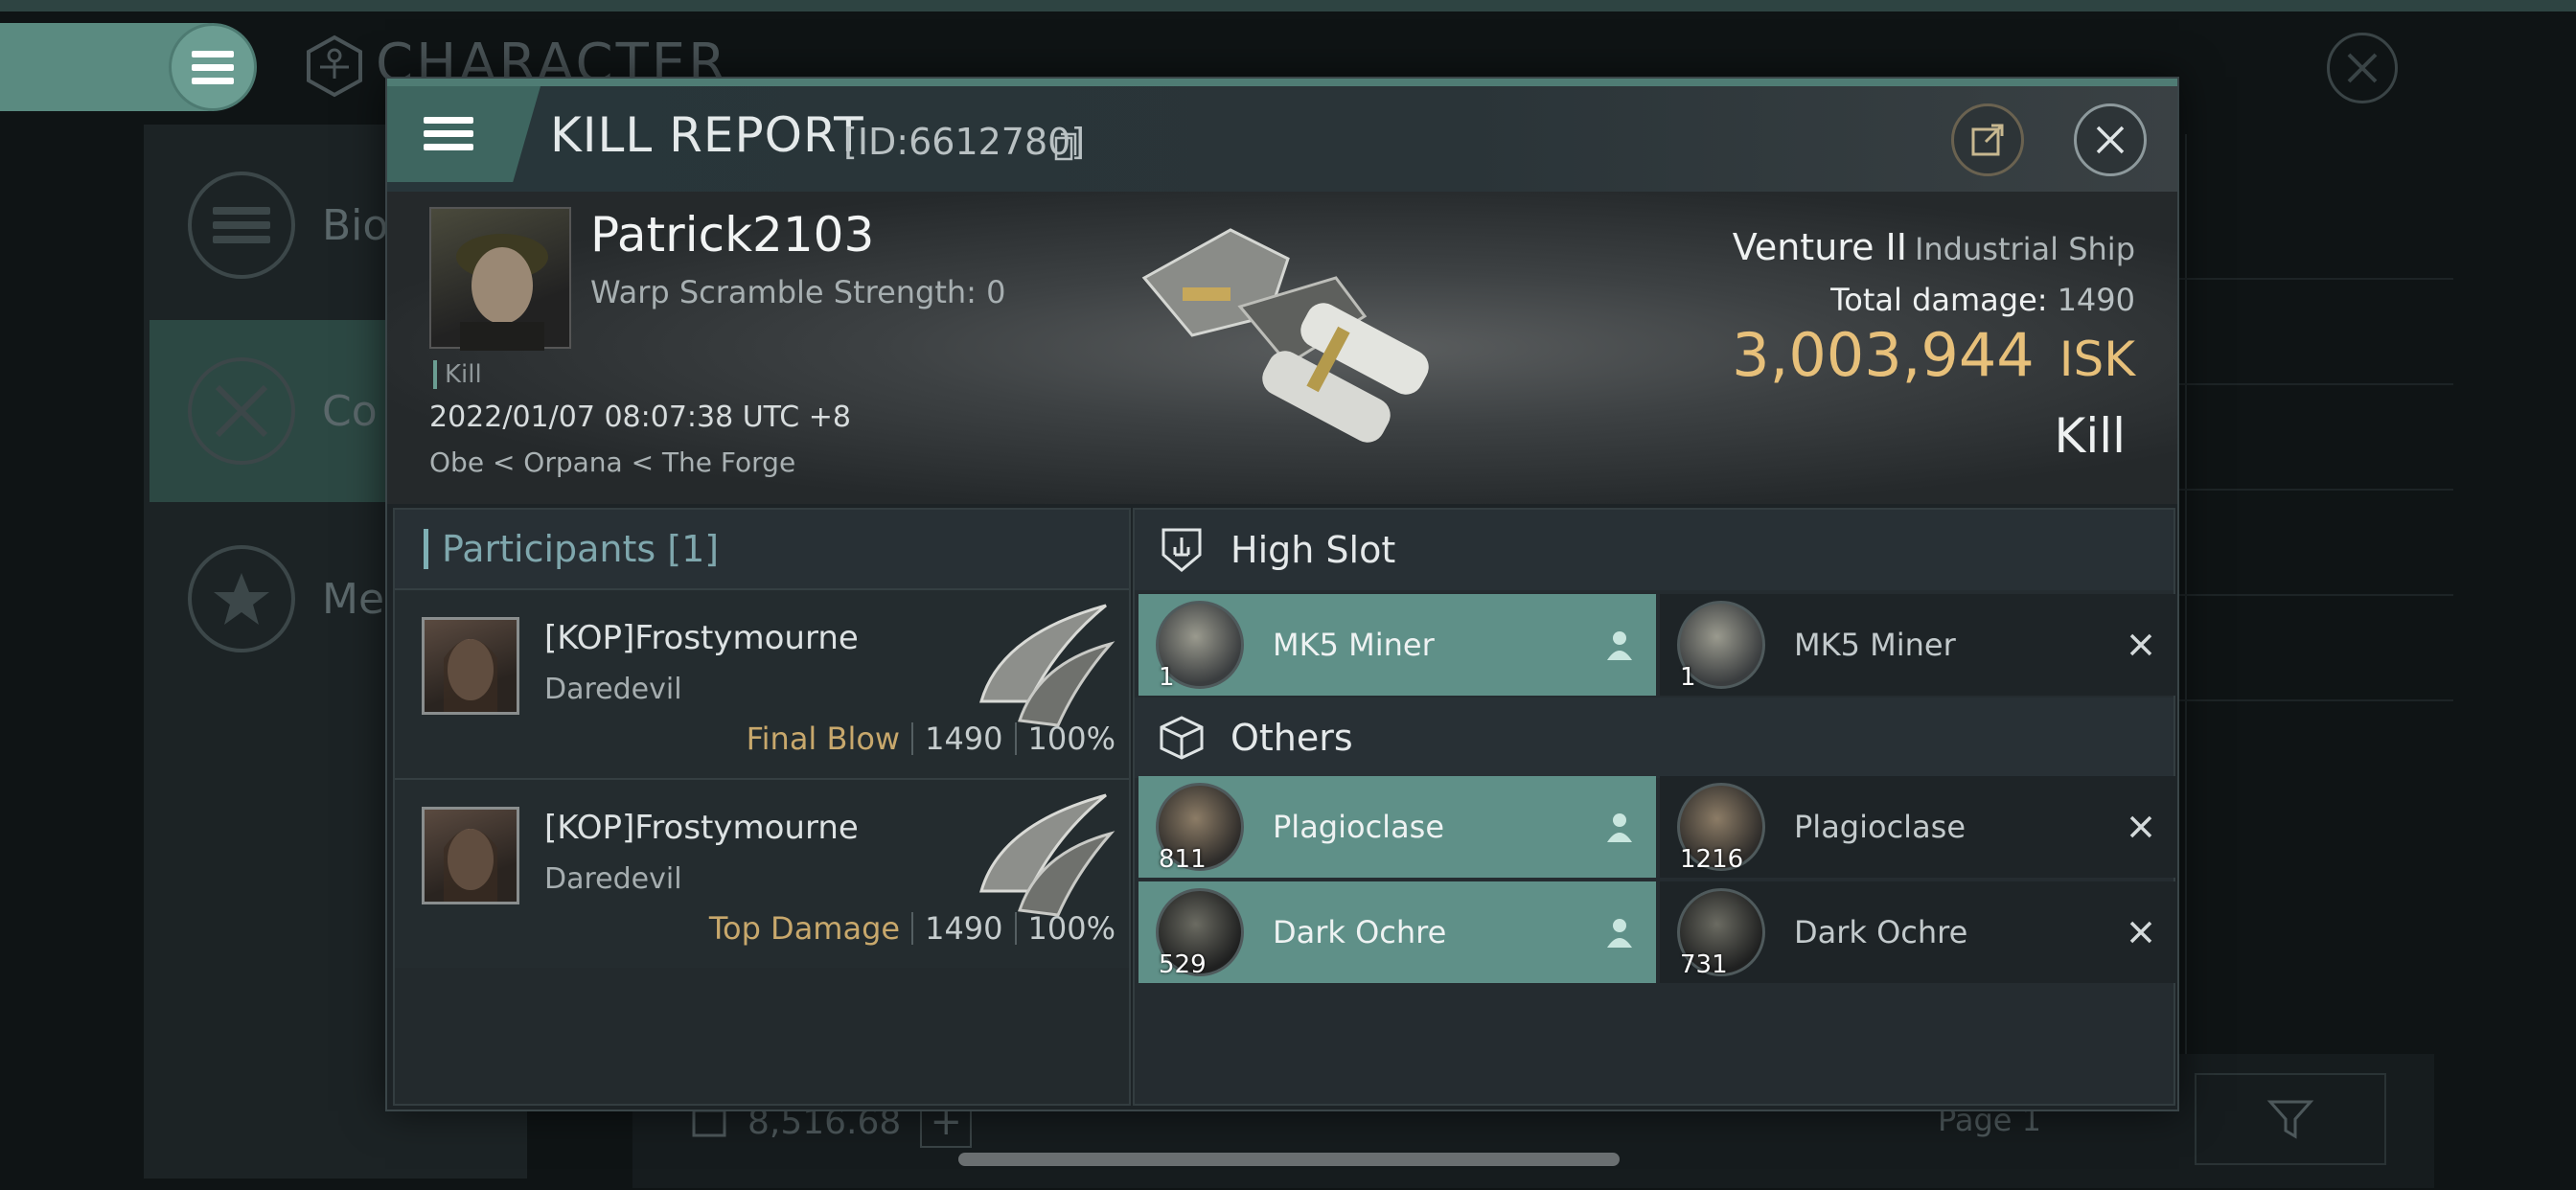  Describe the element at coordinates (707, 135) in the screenshot. I see `modal-title: KILL REPORT` at that location.